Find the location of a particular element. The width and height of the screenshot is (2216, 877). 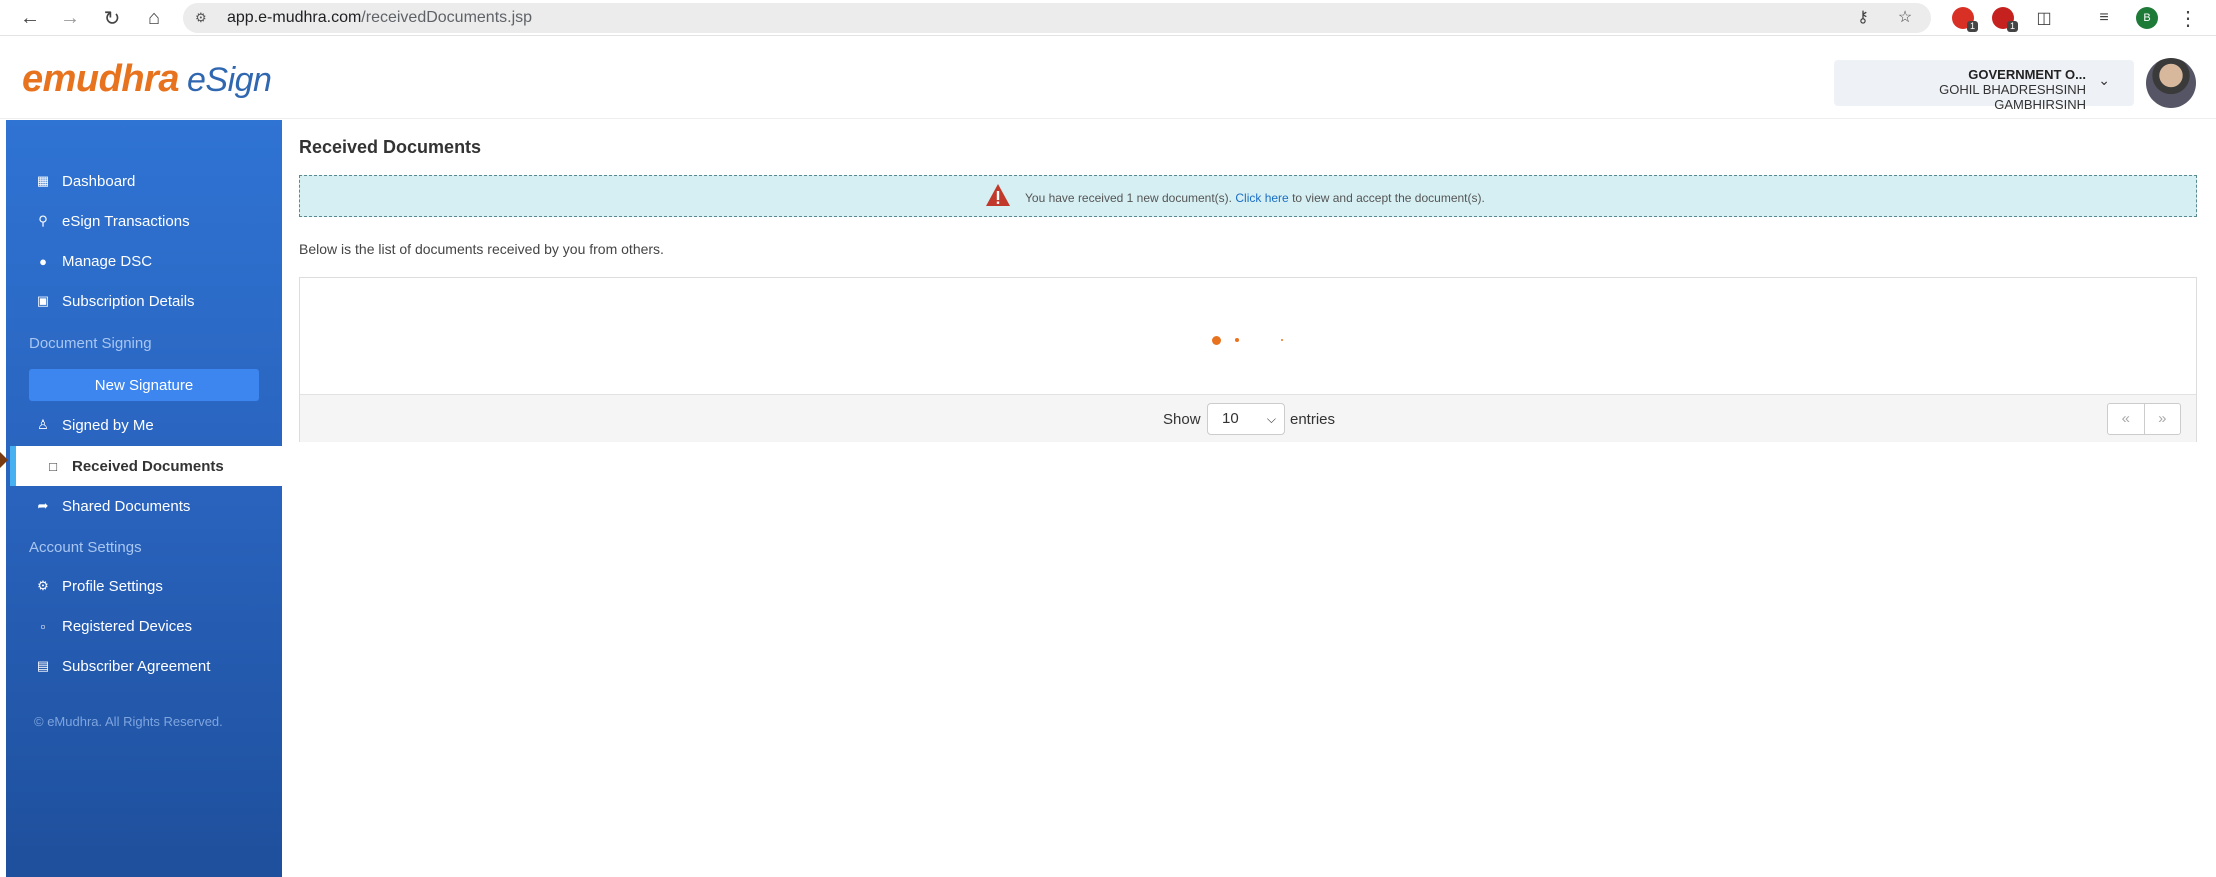

media-icon: ≡ is located at coordinates (2104, 18).